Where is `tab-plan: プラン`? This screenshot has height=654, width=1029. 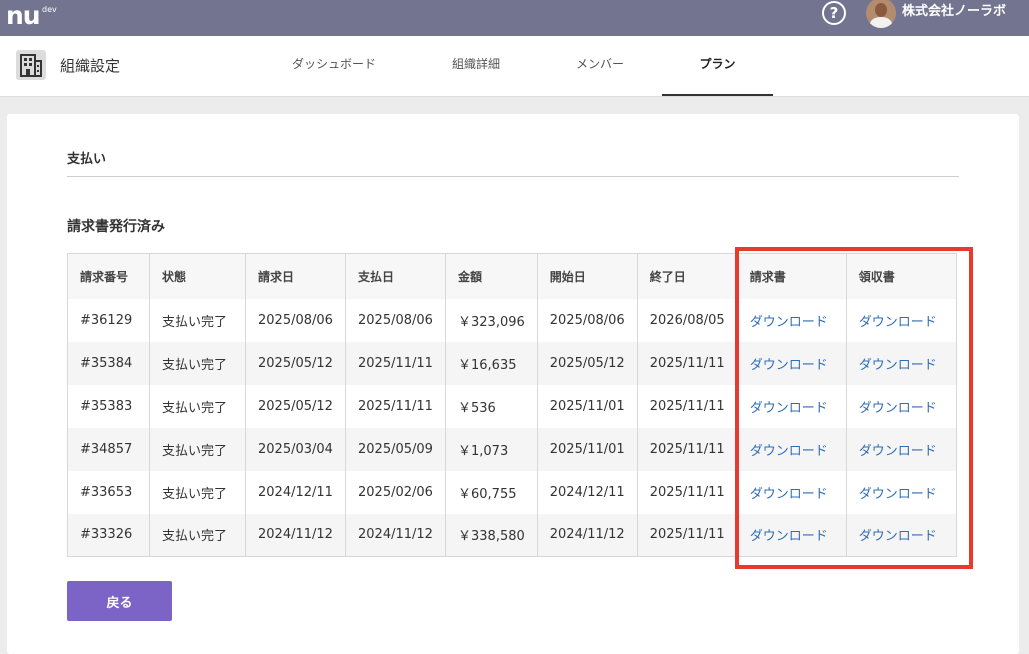
tab-plan: プラン is located at coordinates (717, 66).